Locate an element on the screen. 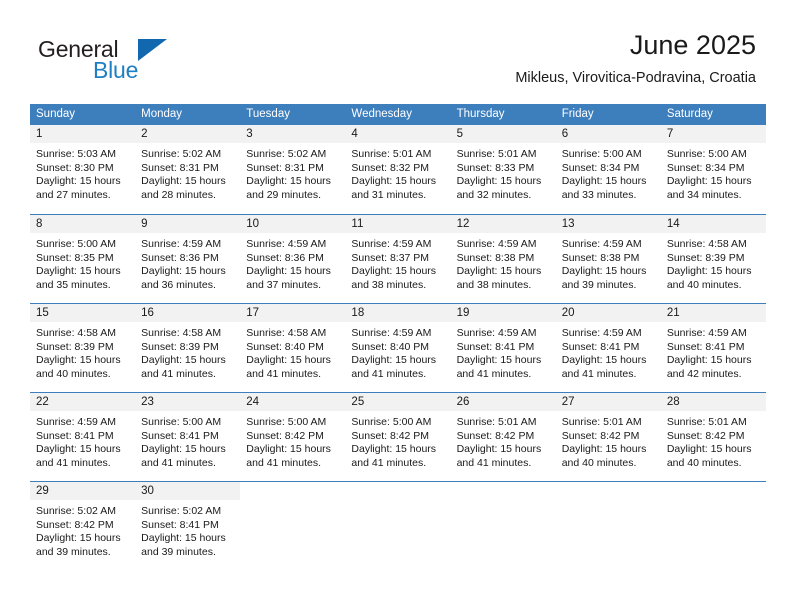 The height and width of the screenshot is (612, 792). weekday-header-wednesday: Wednesday is located at coordinates (381, 114).